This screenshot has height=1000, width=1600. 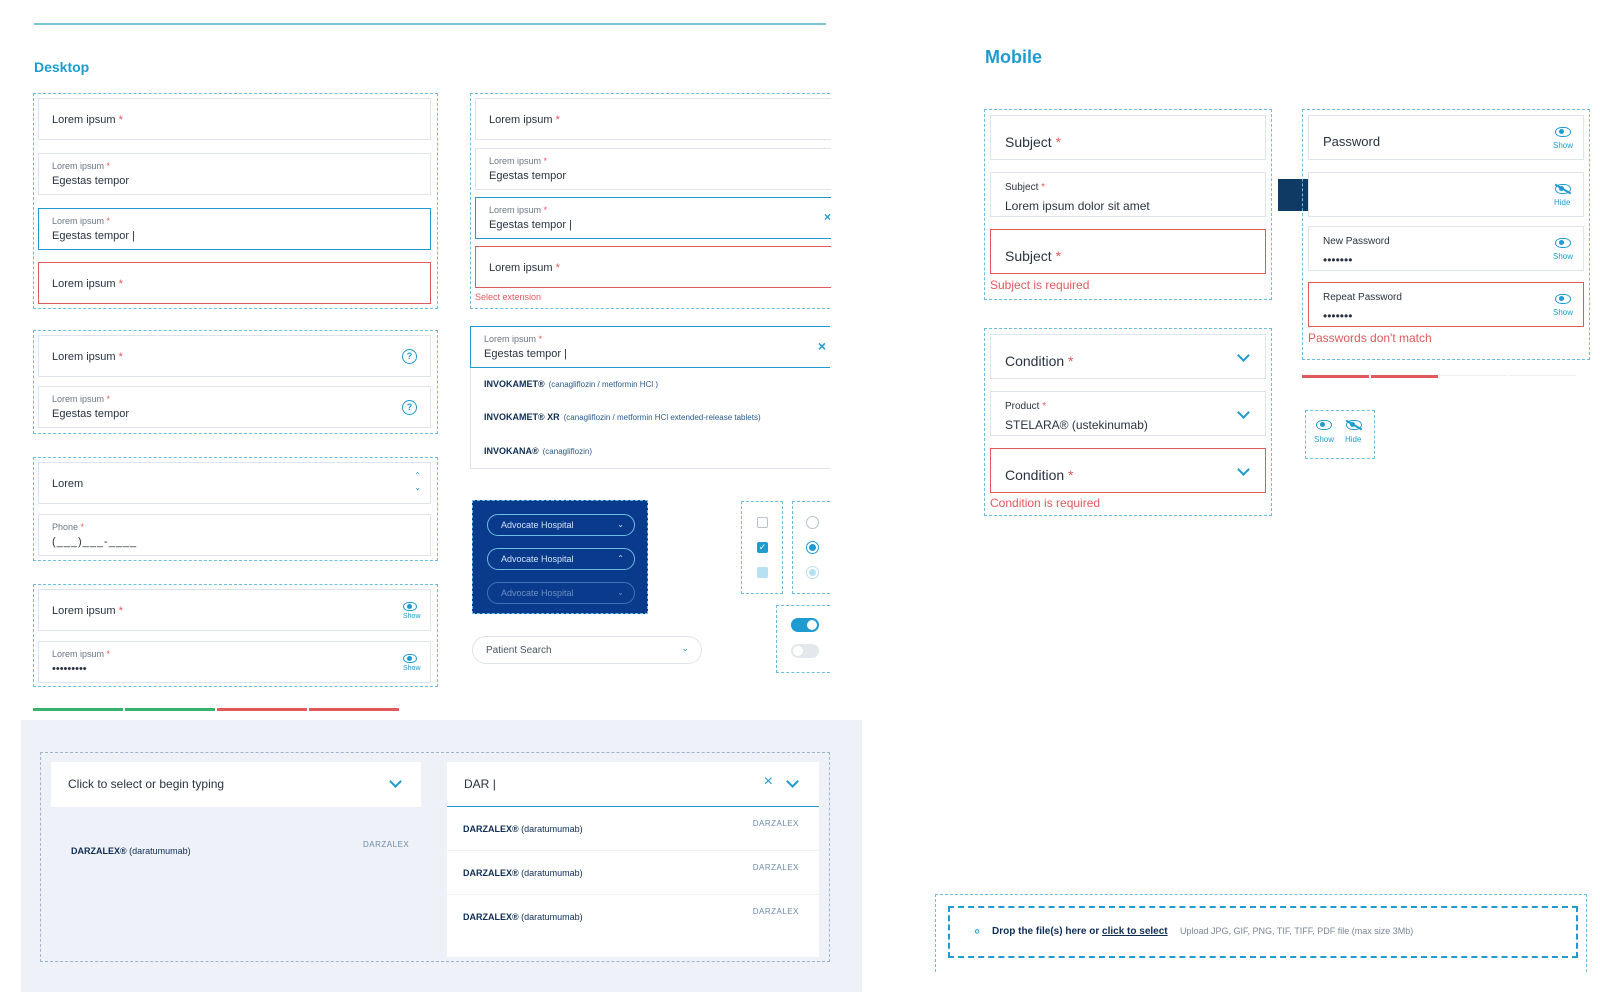 What do you see at coordinates (805, 625) in the screenshot?
I see `toggle-on` at bounding box center [805, 625].